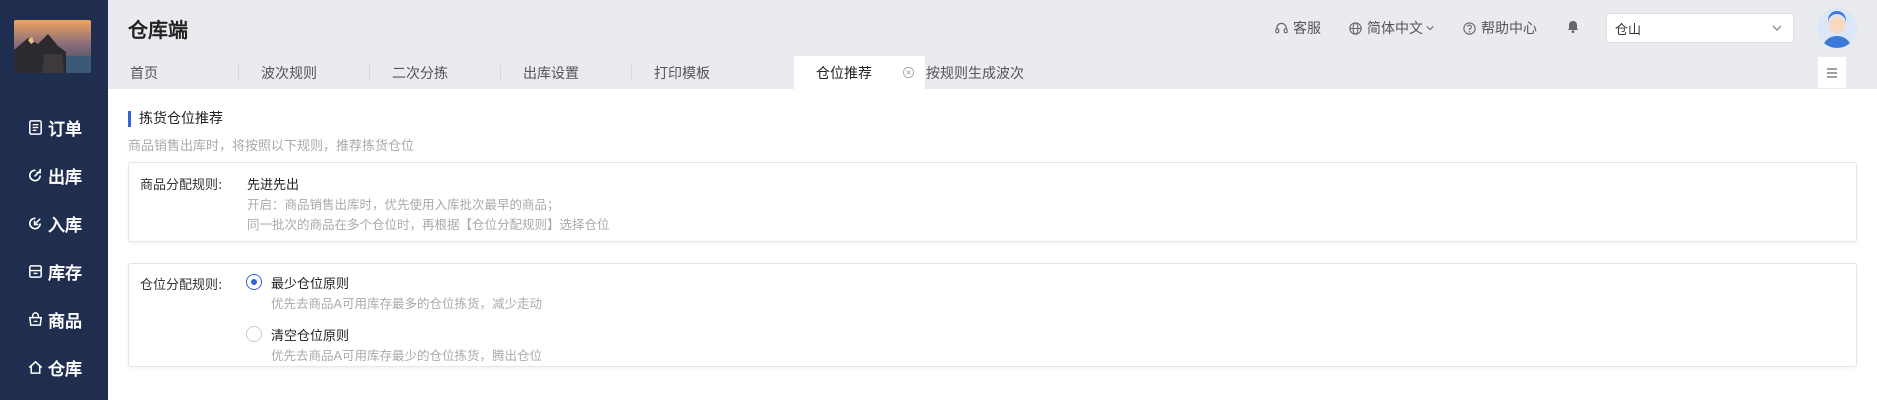 This screenshot has width=1877, height=400. Describe the element at coordinates (1395, 29) in the screenshot. I see `language-label: 简体中文` at that location.